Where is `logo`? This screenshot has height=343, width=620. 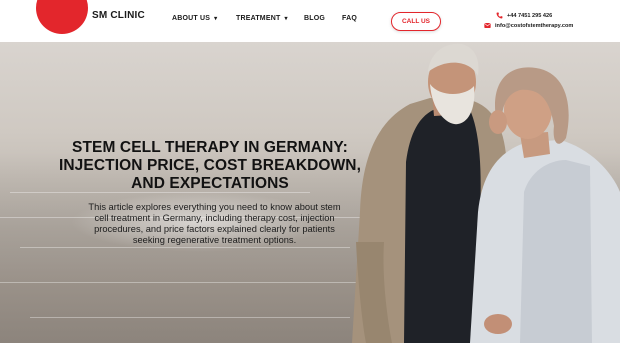 logo is located at coordinates (62, 17).